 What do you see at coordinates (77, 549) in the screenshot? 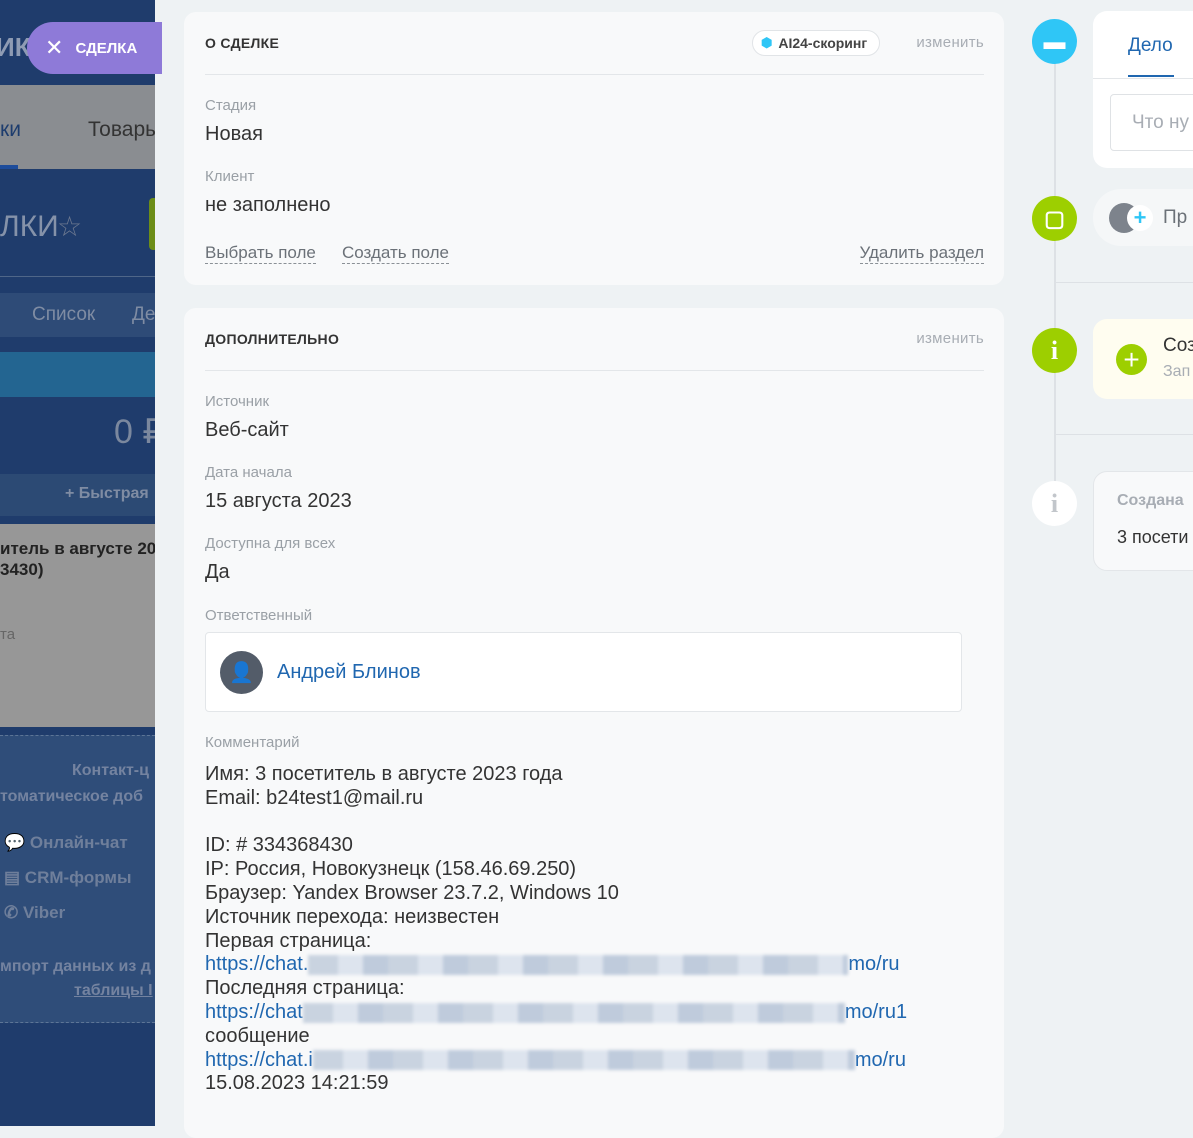
I see `deal-title: итель в августе 202` at bounding box center [77, 549].